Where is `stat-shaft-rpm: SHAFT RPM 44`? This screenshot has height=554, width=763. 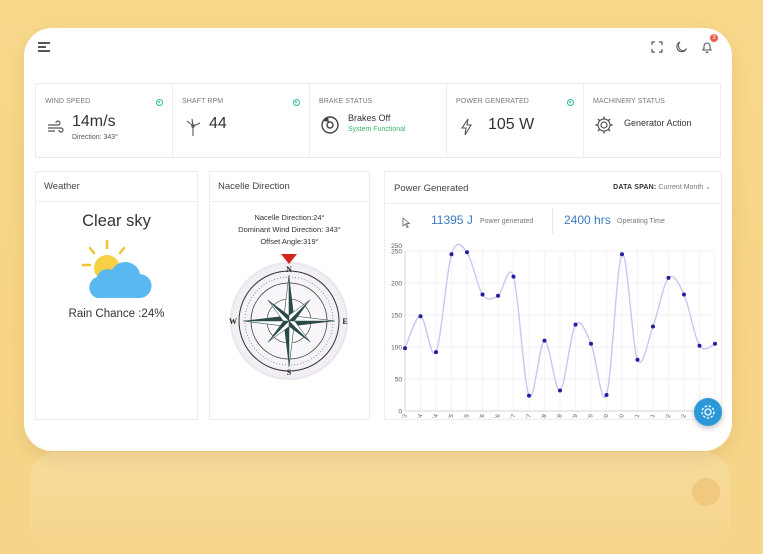
stat-shaft-rpm: SHAFT RPM 44 is located at coordinates (241, 120).